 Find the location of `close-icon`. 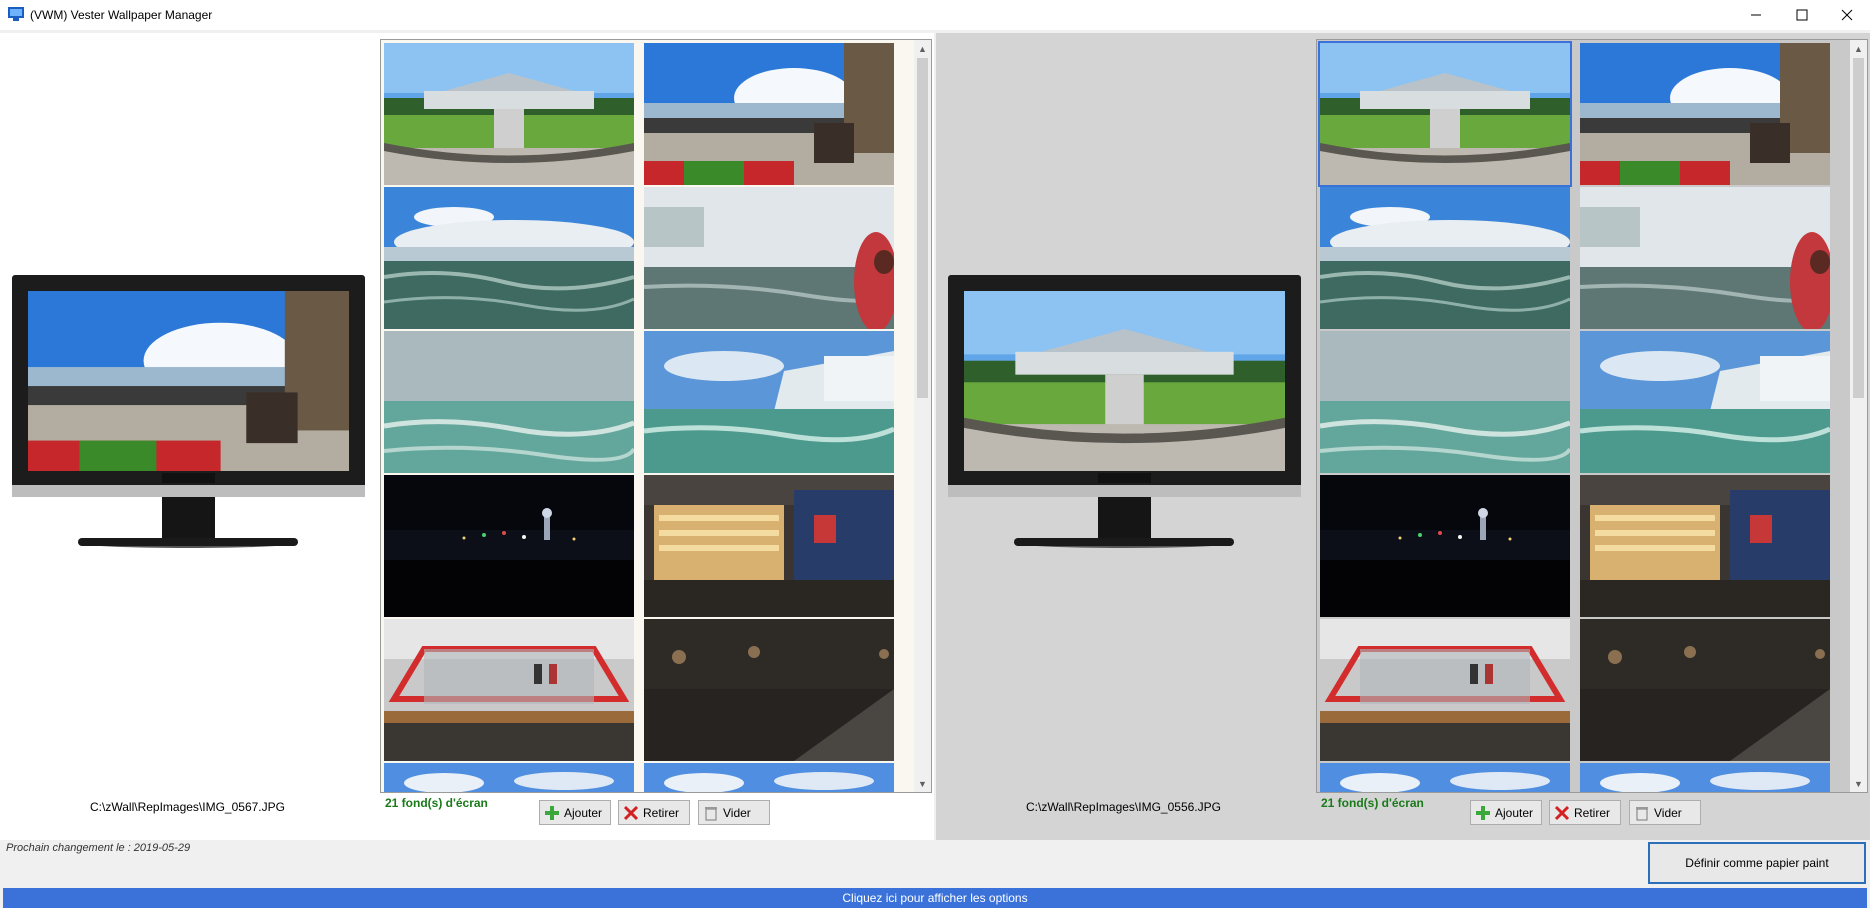

close-icon is located at coordinates (1847, 15).